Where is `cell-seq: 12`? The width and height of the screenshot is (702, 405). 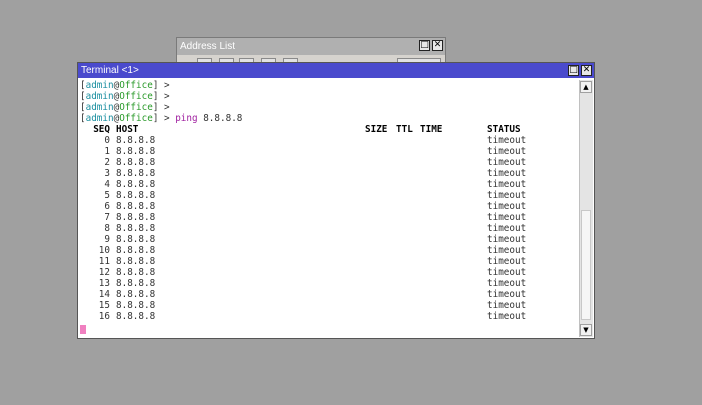 cell-seq: 12 is located at coordinates (104, 272).